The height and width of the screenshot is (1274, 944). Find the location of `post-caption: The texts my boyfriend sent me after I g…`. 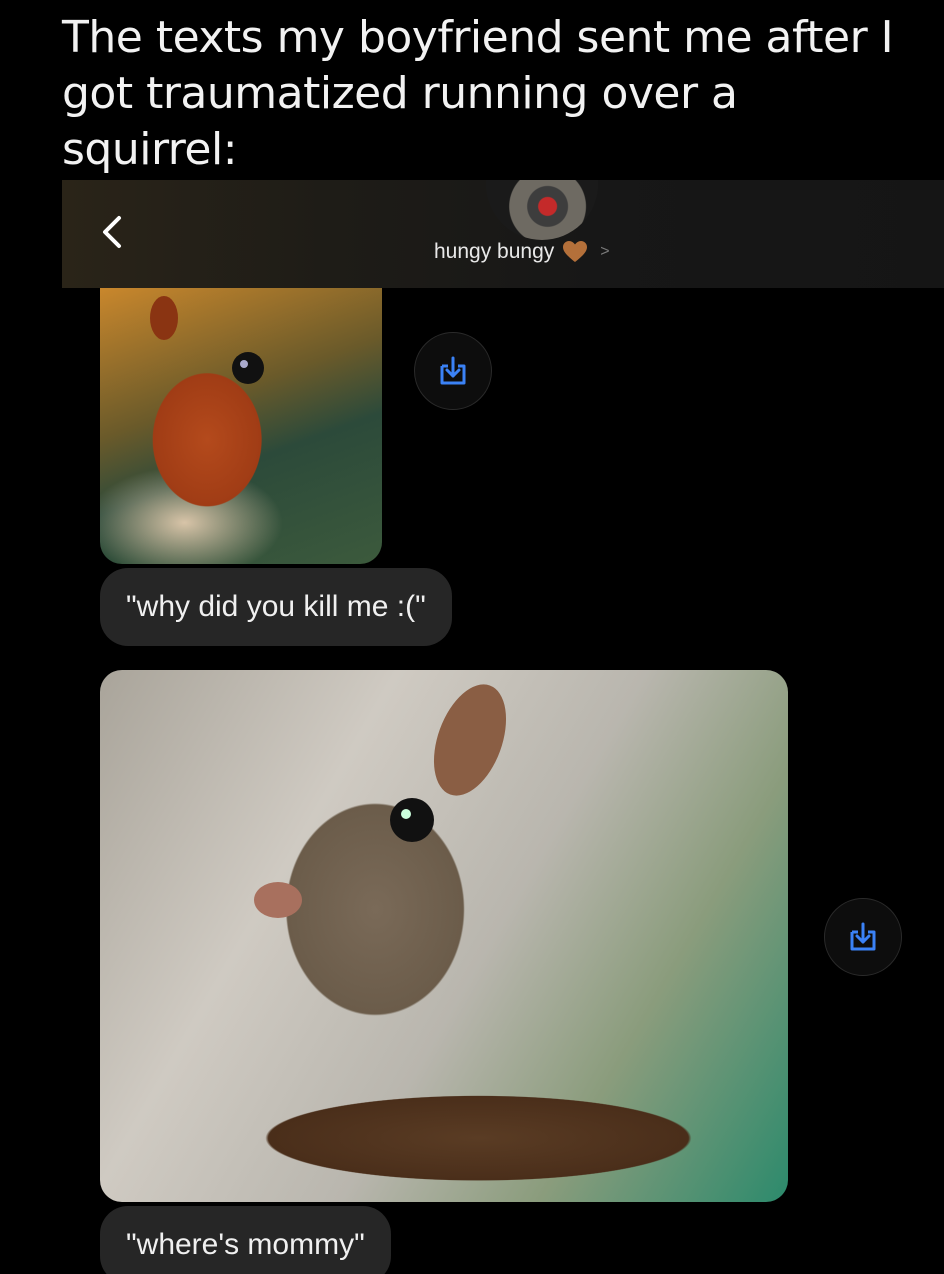

post-caption: The texts my boyfriend sent me after I g… is located at coordinates (478, 93).